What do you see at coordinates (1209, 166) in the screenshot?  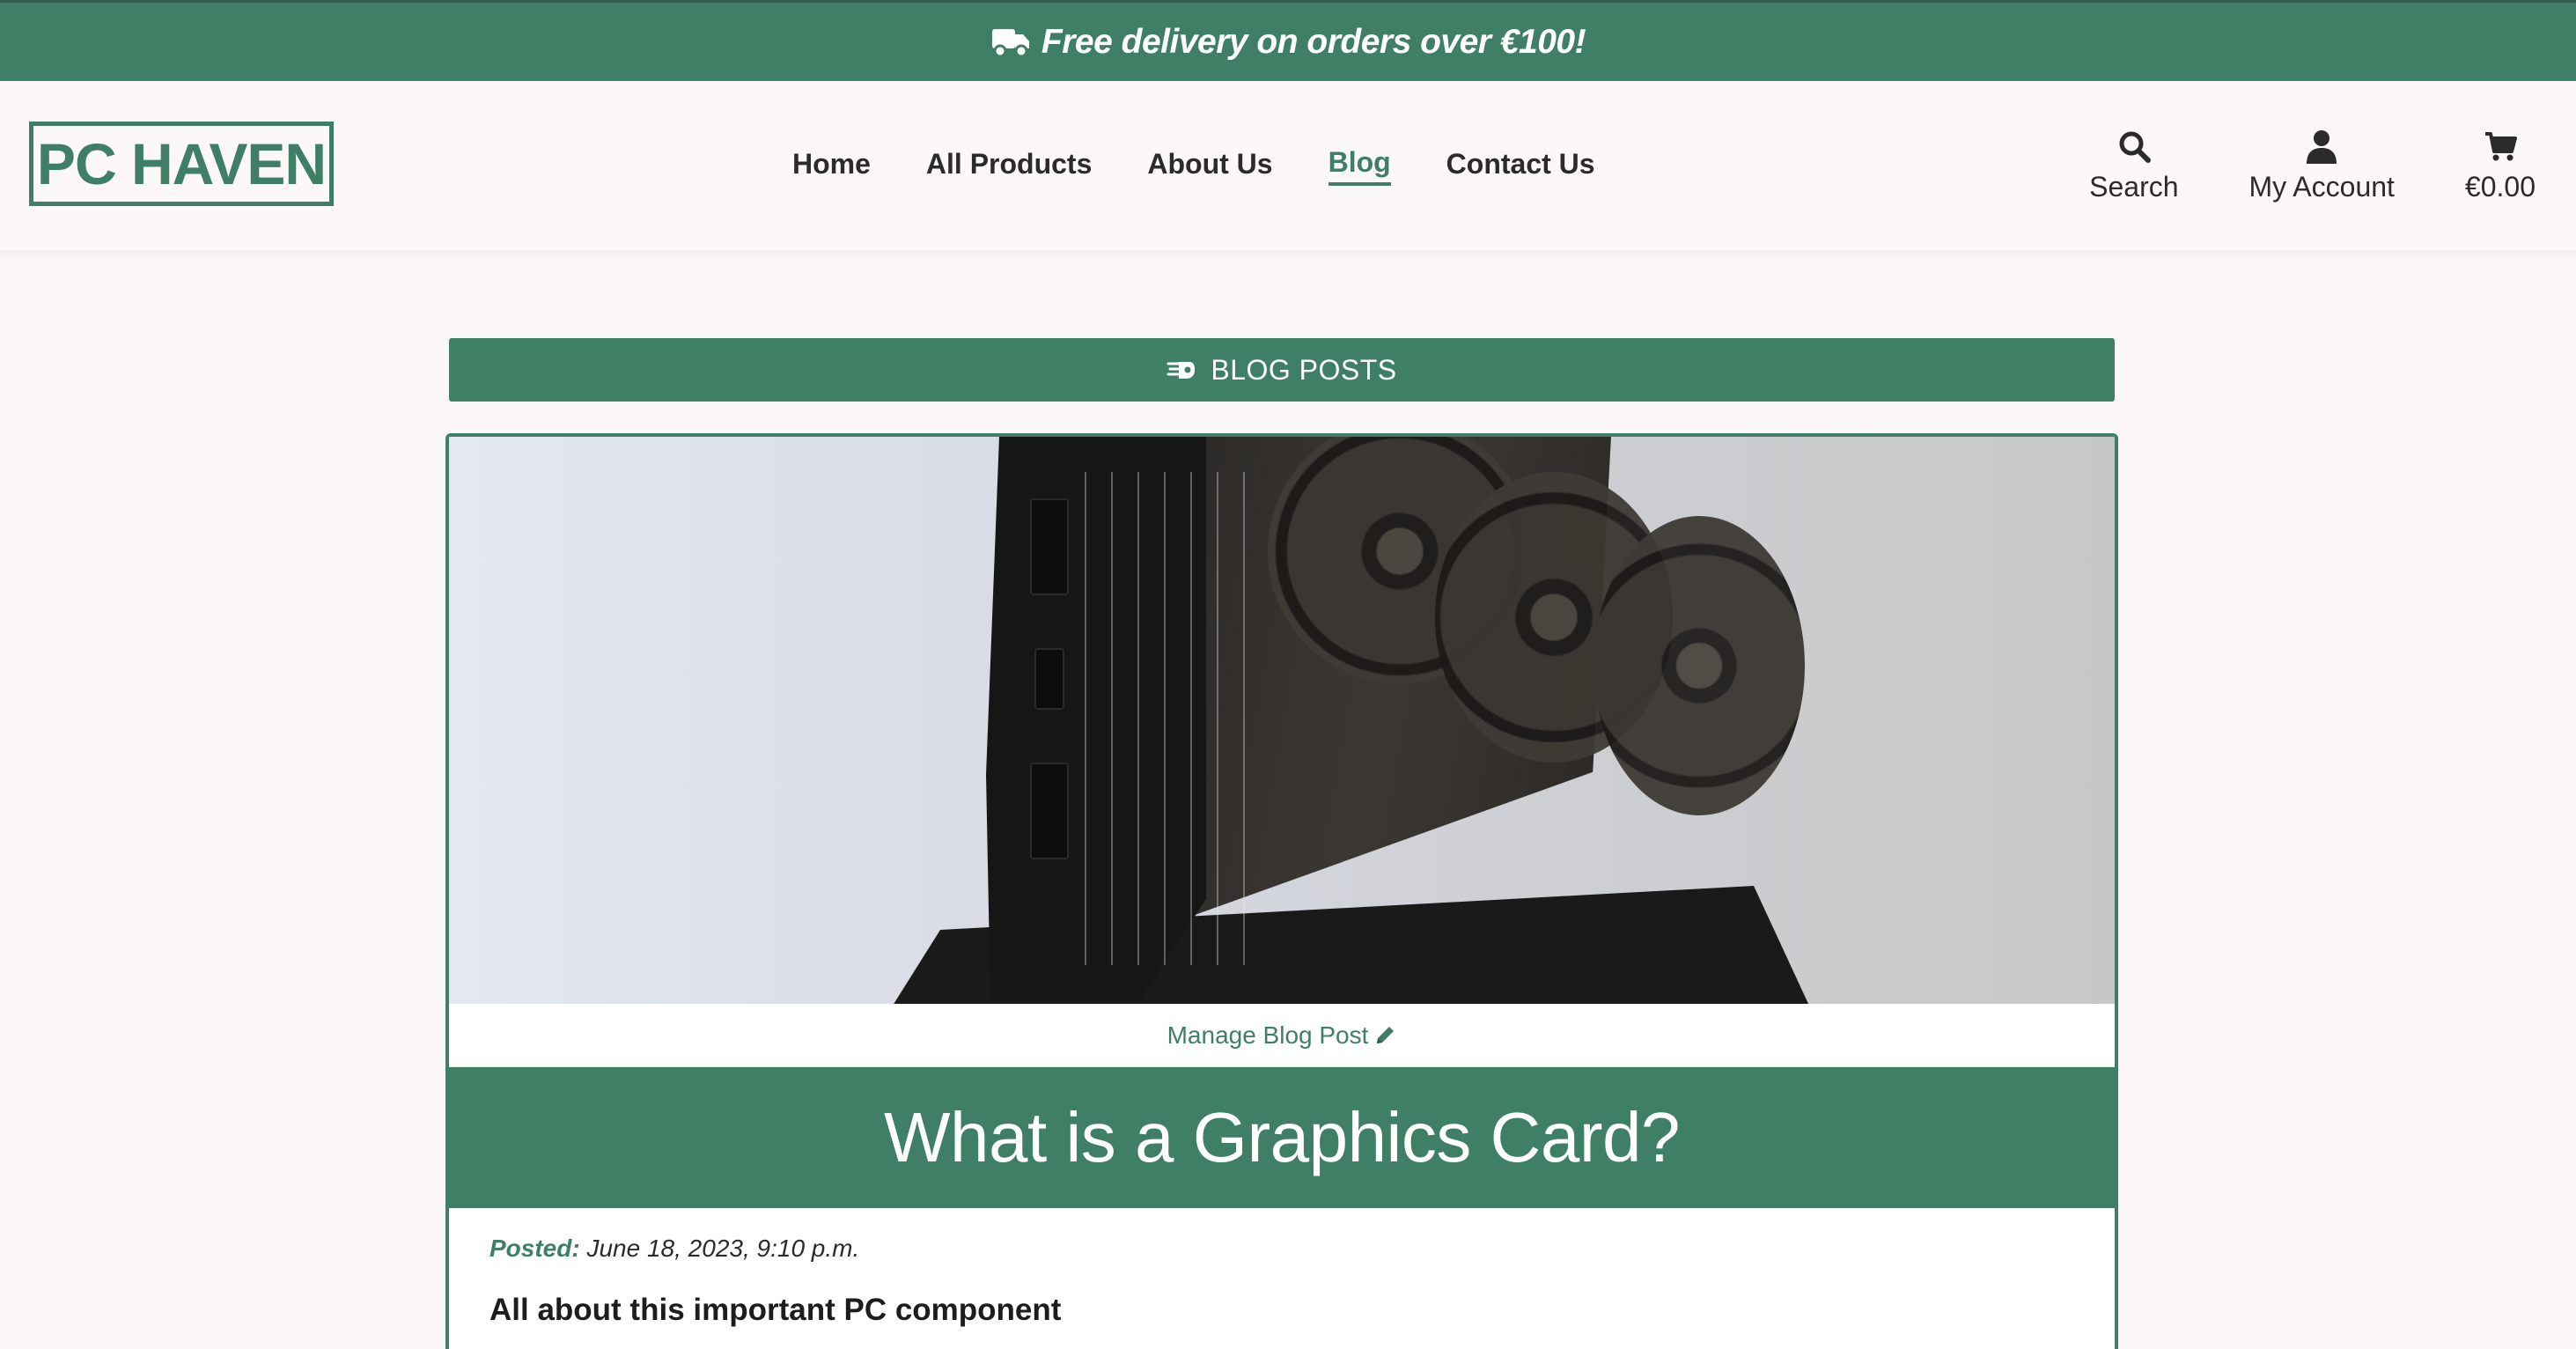 I see `nav-about-us: About Us` at bounding box center [1209, 166].